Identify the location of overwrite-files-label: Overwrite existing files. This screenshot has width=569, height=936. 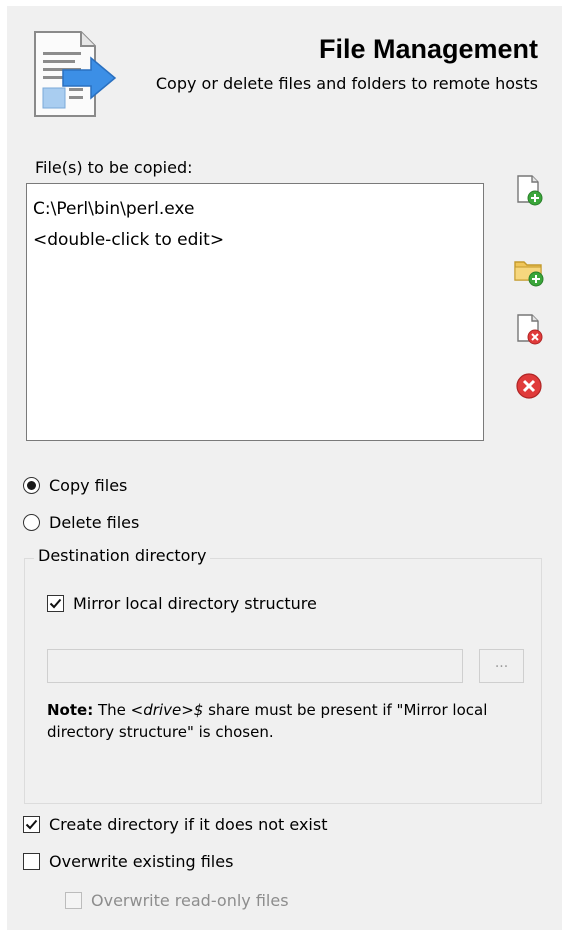
(141, 861).